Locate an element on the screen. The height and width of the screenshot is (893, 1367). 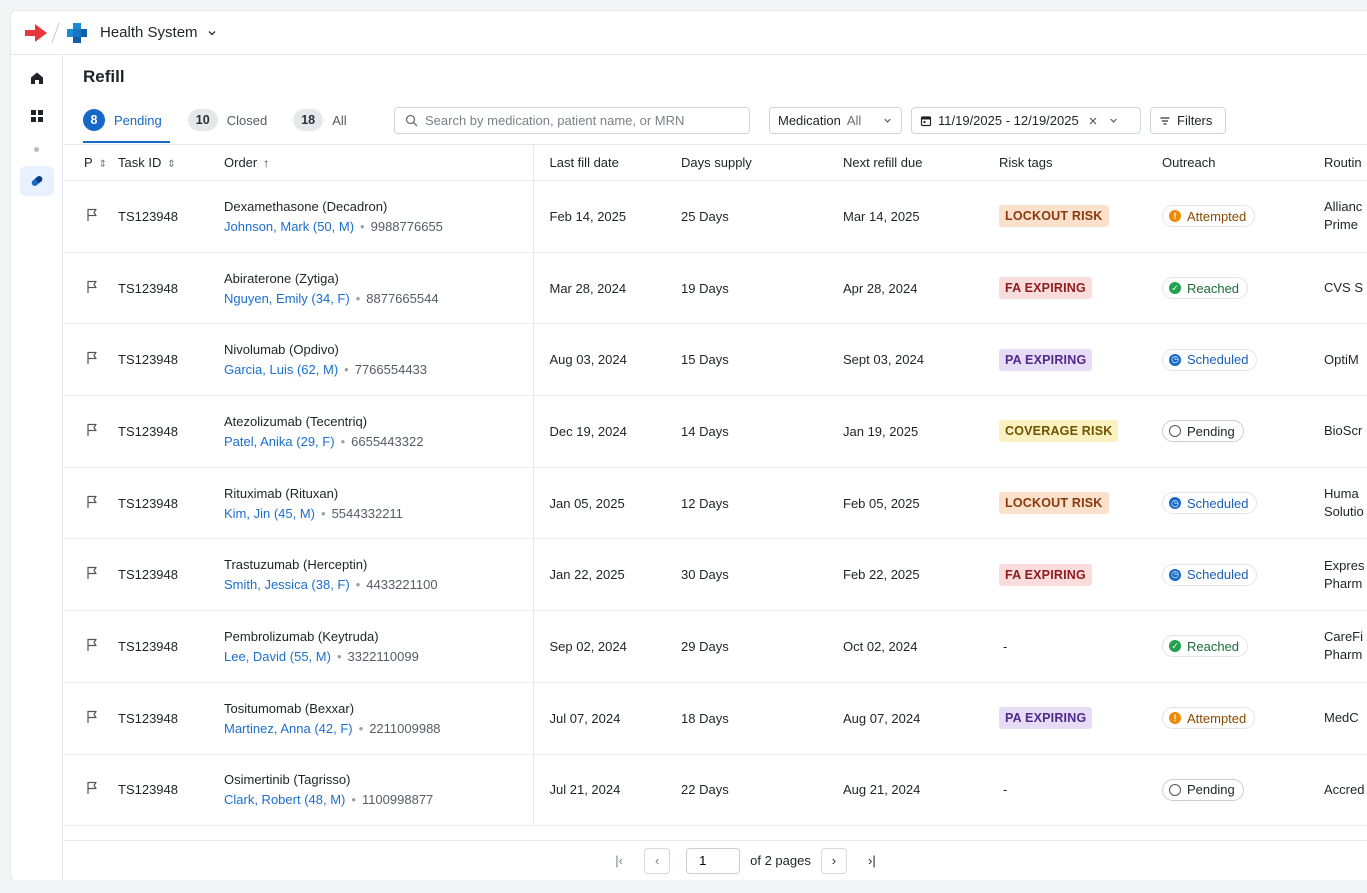
outreach-cell: ◷ Scheduled is located at coordinates (1234, 575).